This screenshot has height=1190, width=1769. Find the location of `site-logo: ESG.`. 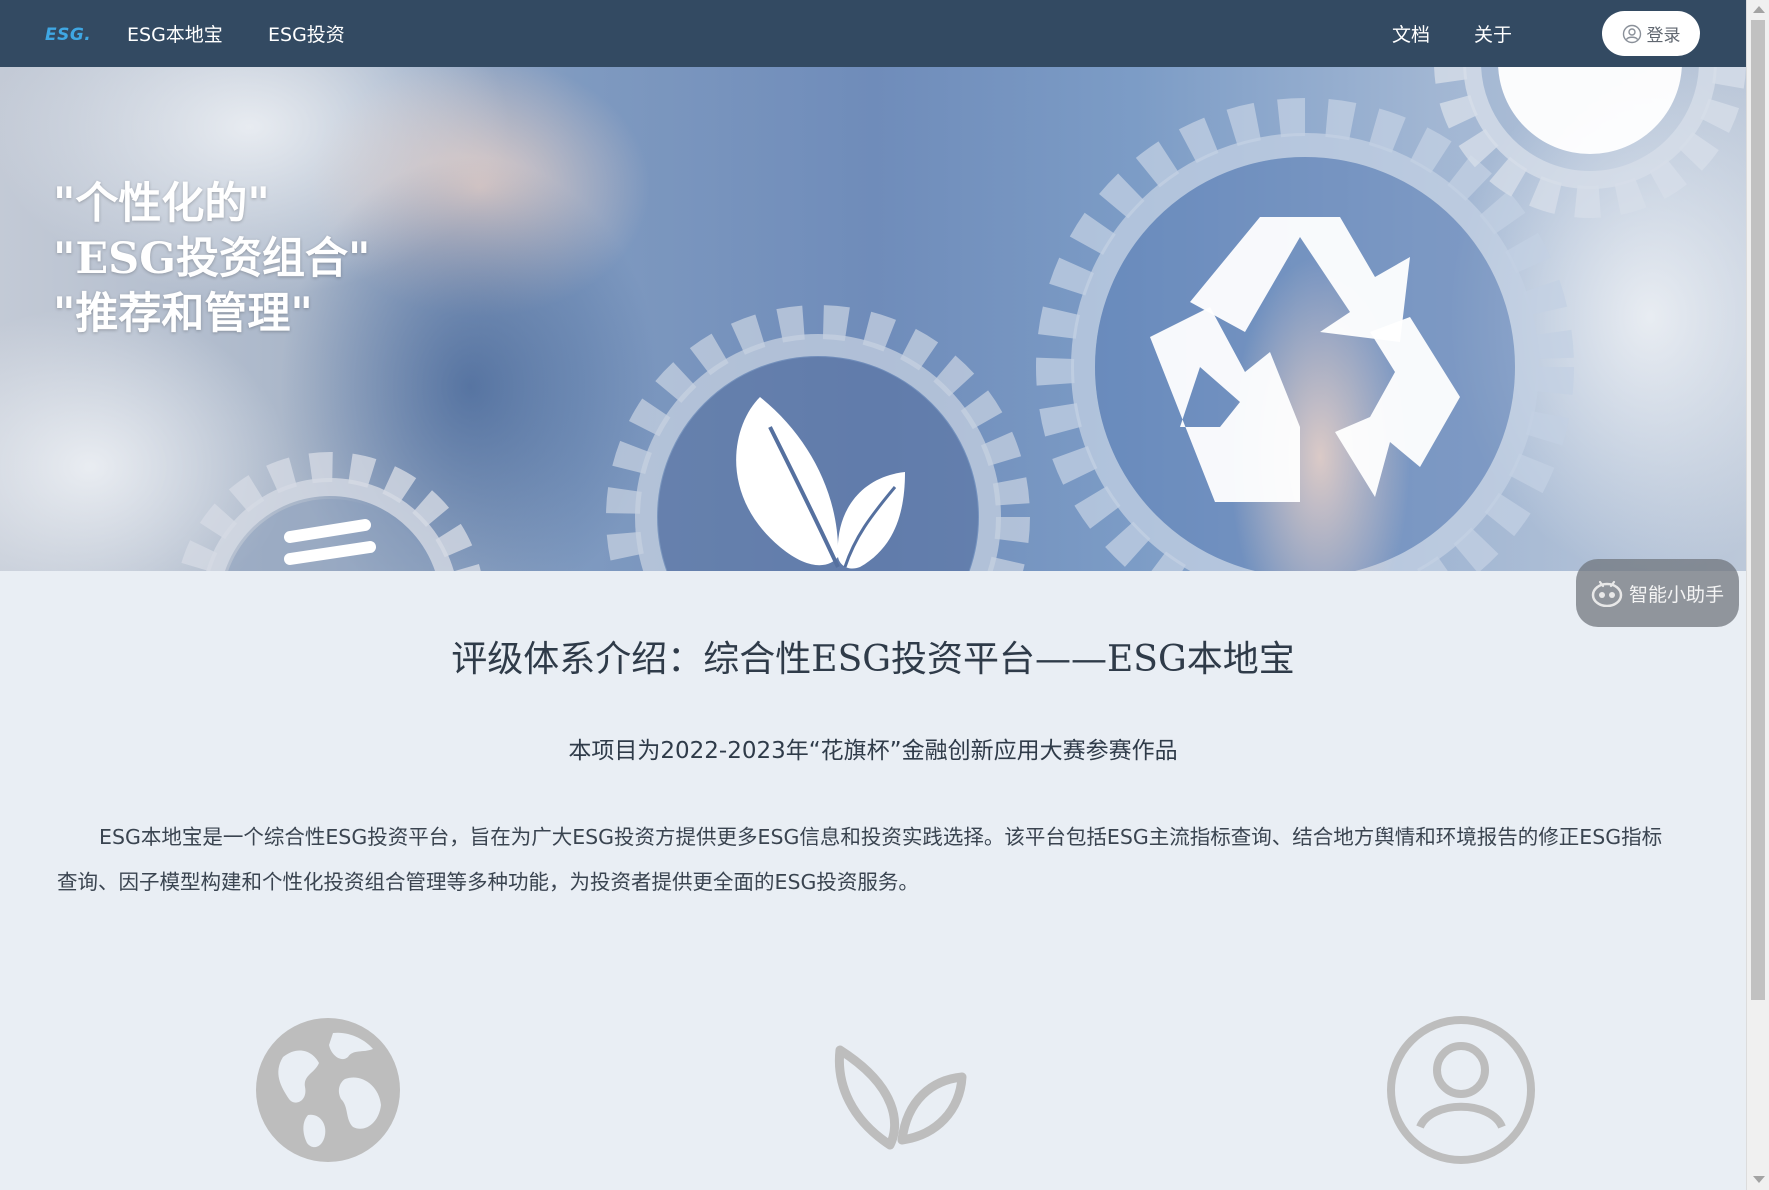

site-logo: ESG. is located at coordinates (68, 35).